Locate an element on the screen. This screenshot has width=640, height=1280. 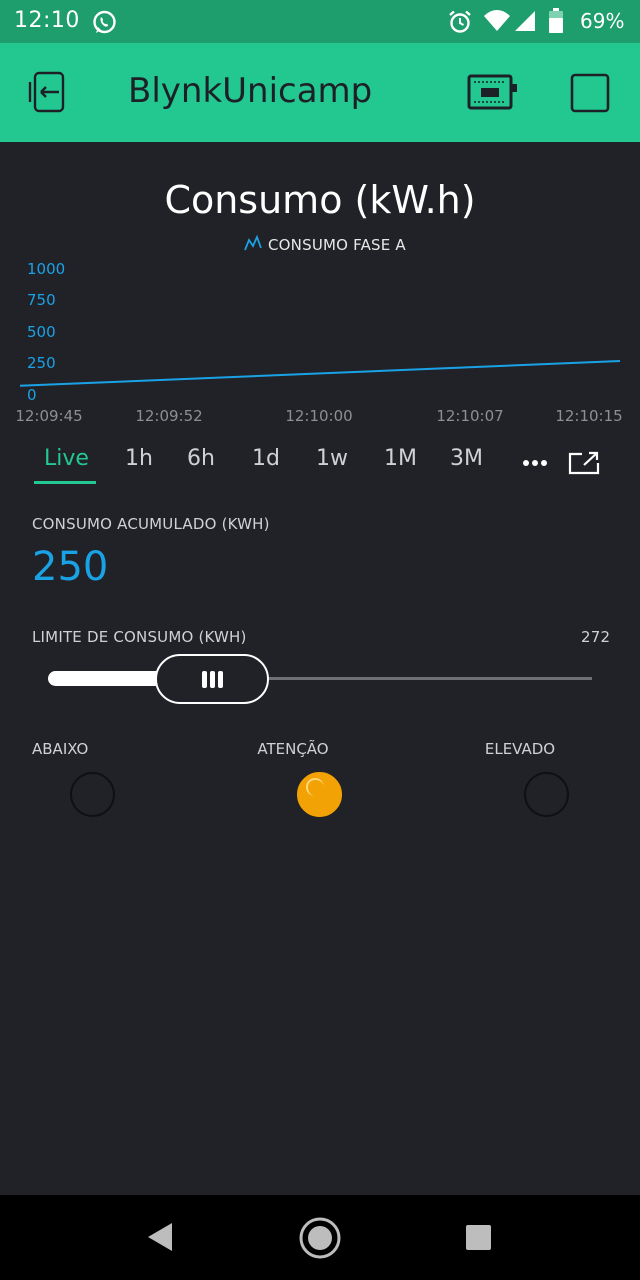
battery-icon is located at coordinates (556, 20).